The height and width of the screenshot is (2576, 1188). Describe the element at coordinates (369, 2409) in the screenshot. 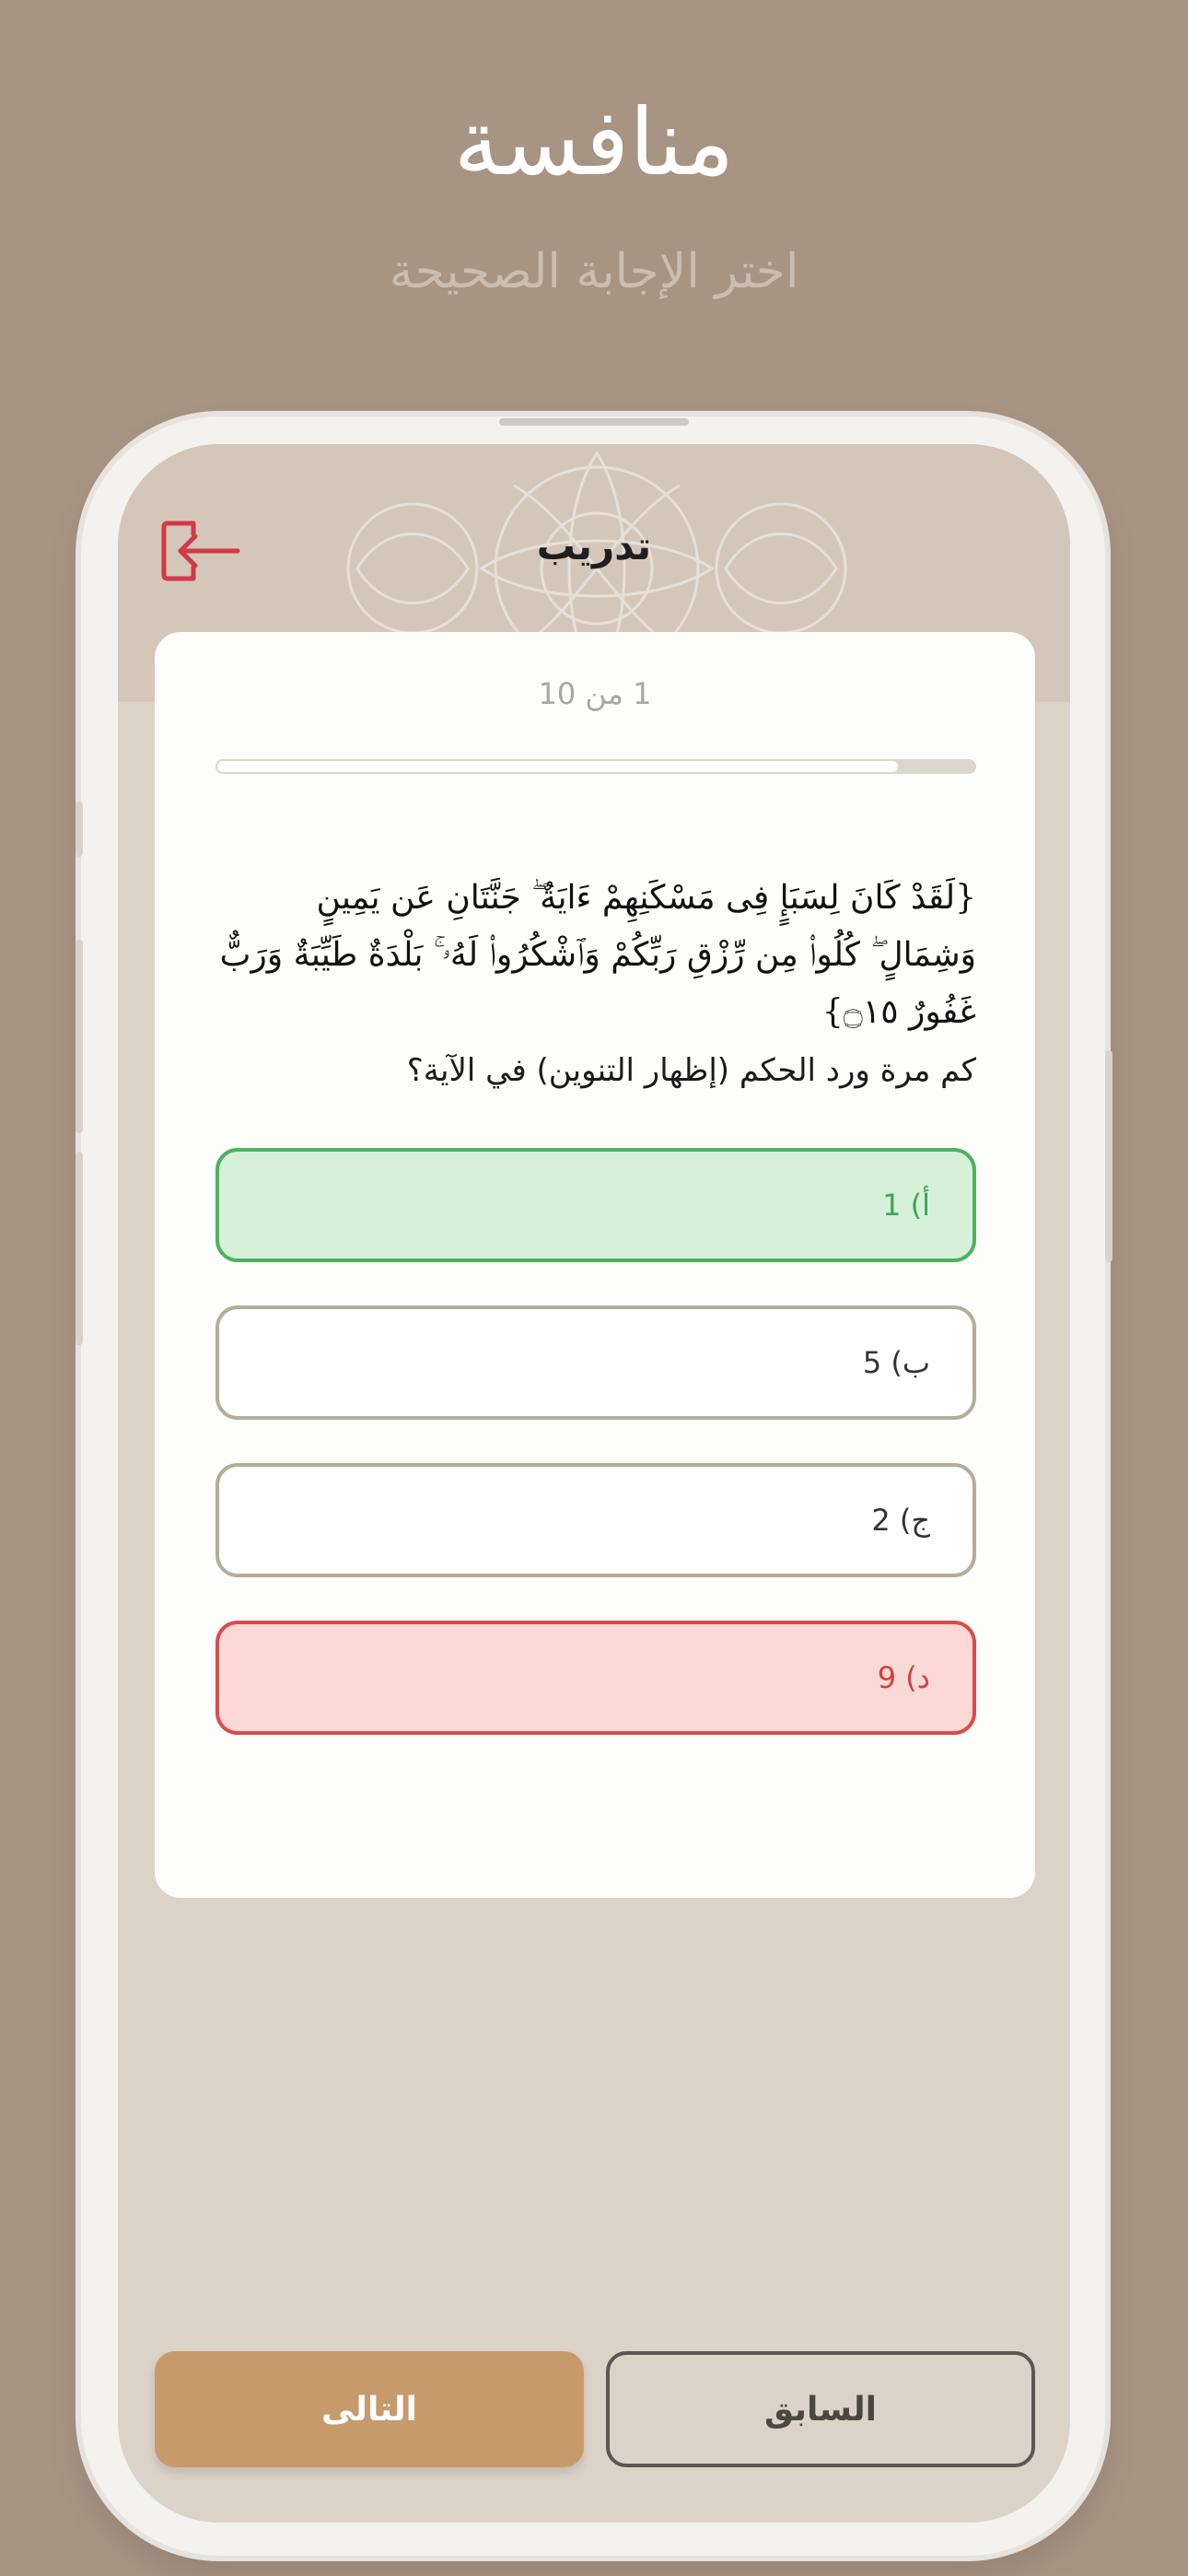

I see `next-button: التالى` at that location.